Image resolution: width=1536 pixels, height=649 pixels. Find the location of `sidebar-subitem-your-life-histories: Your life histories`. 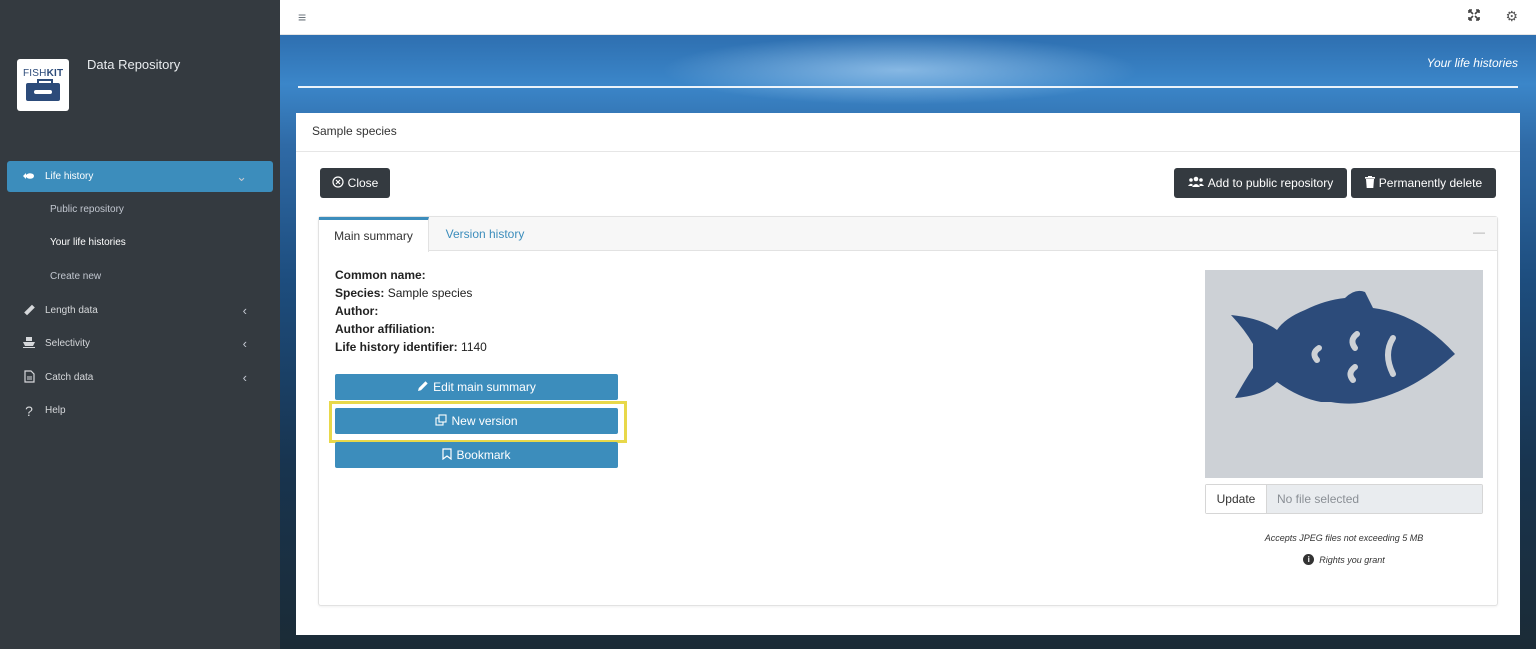

sidebar-subitem-your-life-histories: Your life histories is located at coordinates (88, 242).